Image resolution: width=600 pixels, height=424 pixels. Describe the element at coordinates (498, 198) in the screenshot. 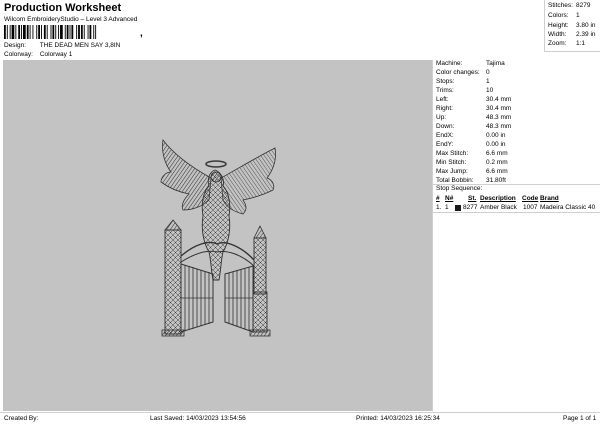

I see `col-description: Description` at that location.